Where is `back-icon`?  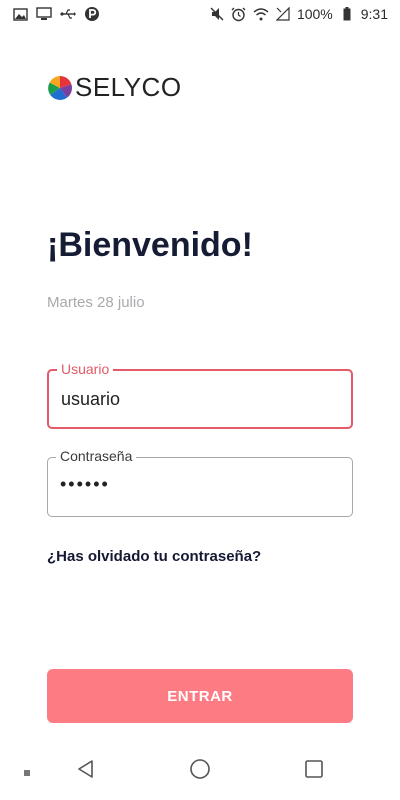 back-icon is located at coordinates (86, 771).